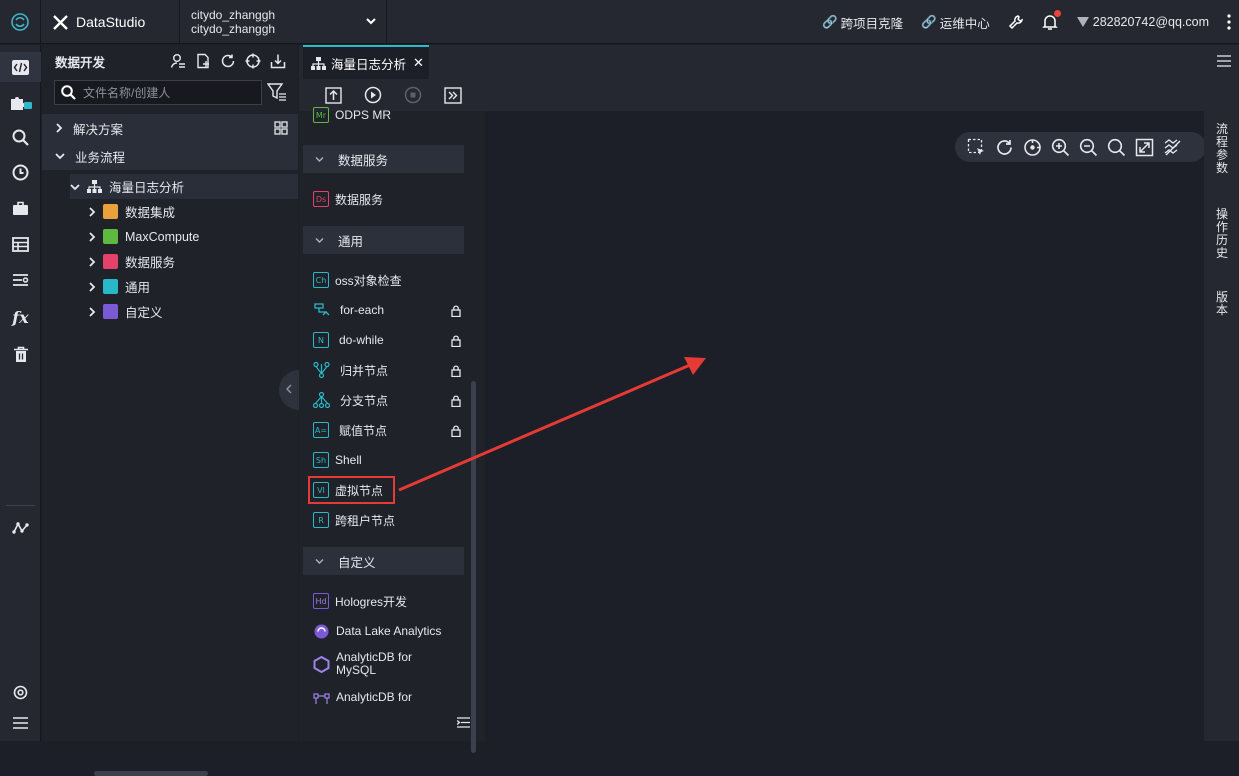 Image resolution: width=1239 pixels, height=776 pixels. Describe the element at coordinates (351, 241) in the screenshot. I see `palette-group-label: 通用` at that location.